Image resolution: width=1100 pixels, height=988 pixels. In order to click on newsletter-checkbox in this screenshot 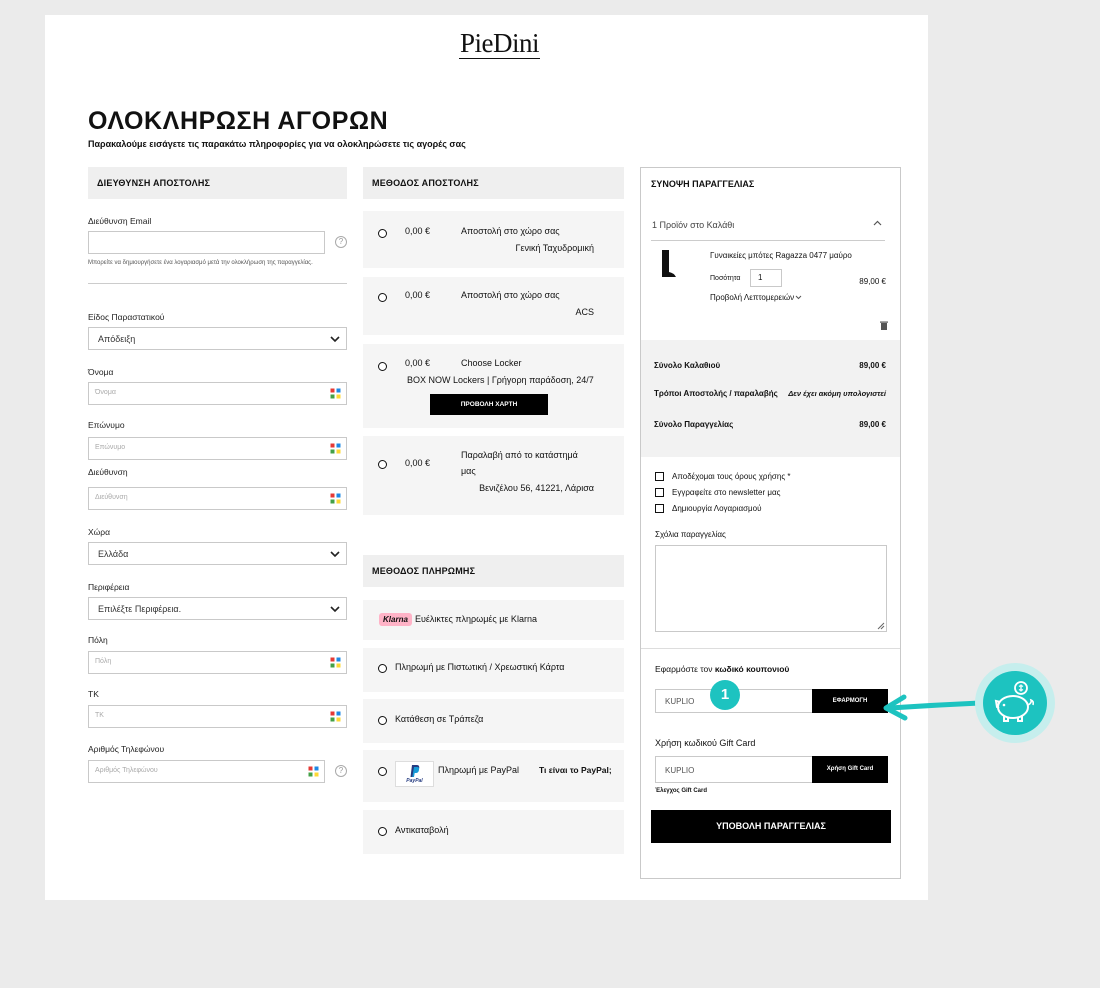, I will do `click(659, 492)`.